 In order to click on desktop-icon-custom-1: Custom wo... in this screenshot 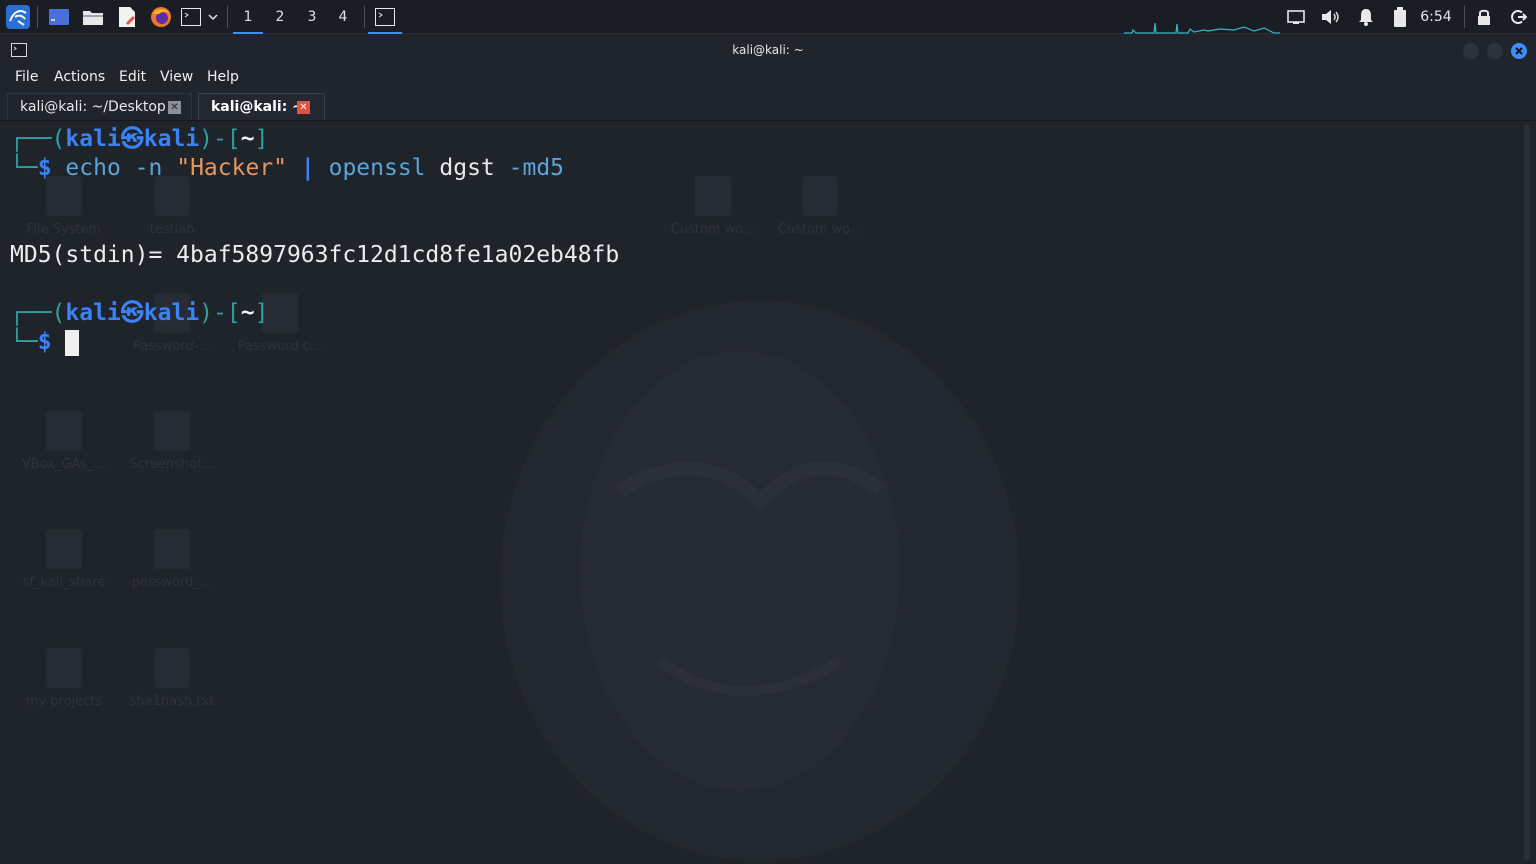, I will do `click(713, 206)`.